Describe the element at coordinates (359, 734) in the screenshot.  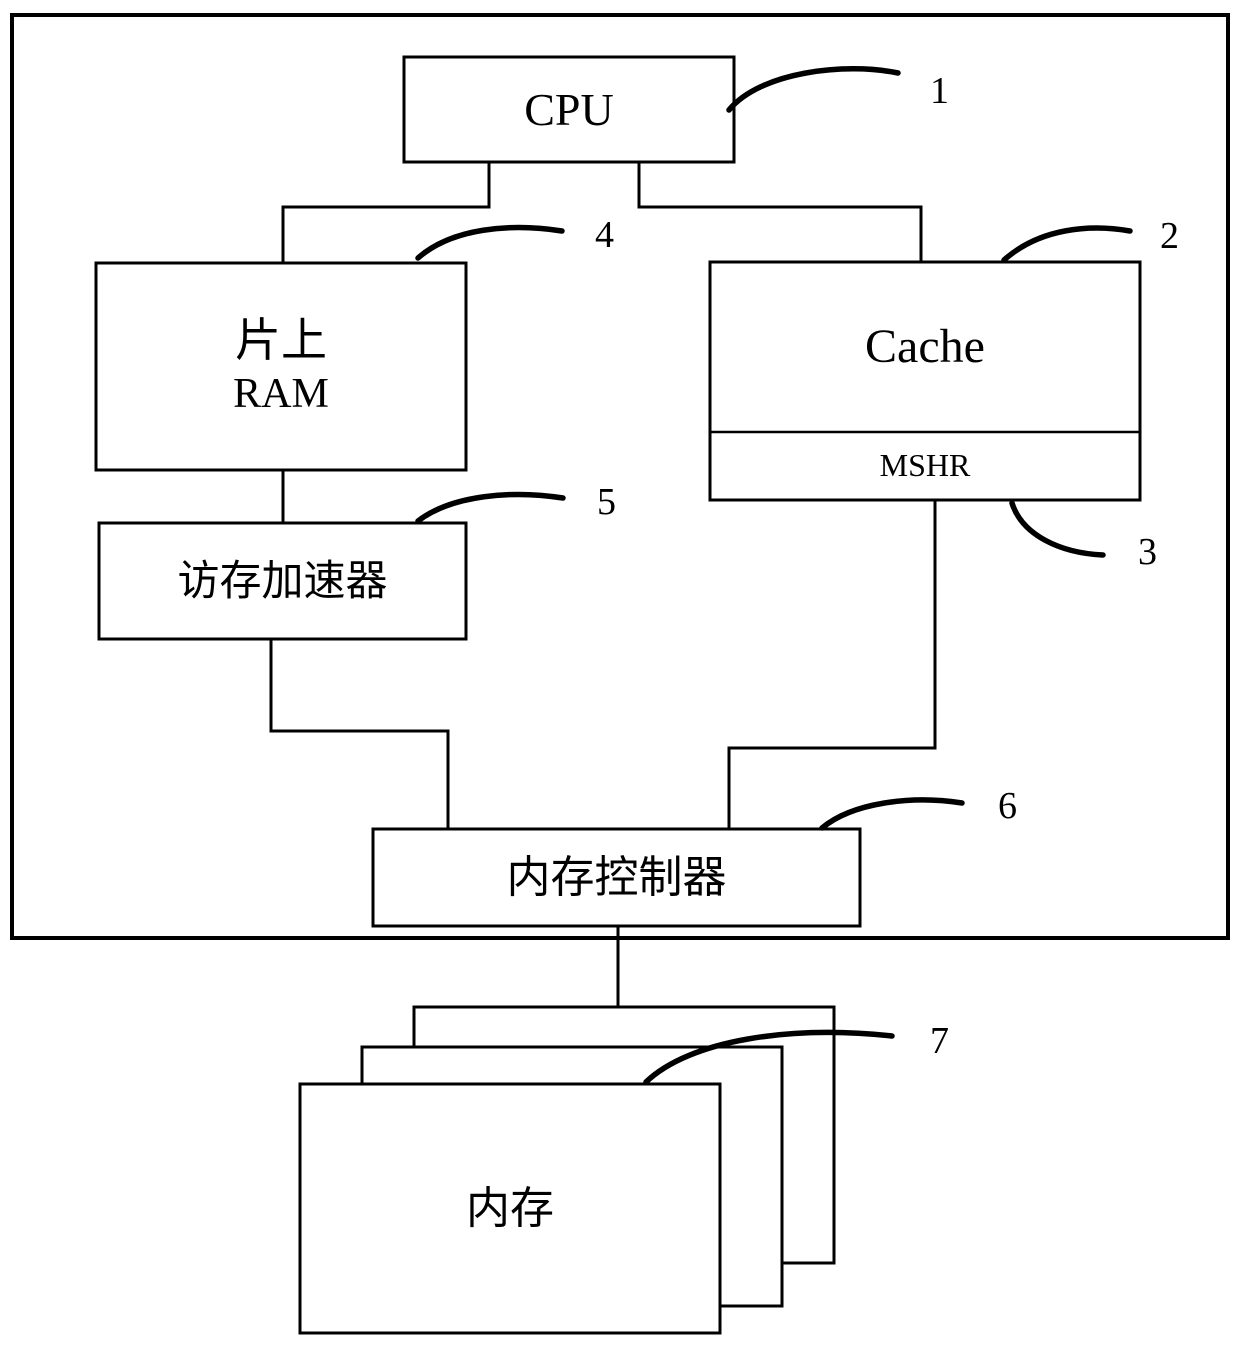
I see `wire-accelerator-to-memory-controller` at that location.